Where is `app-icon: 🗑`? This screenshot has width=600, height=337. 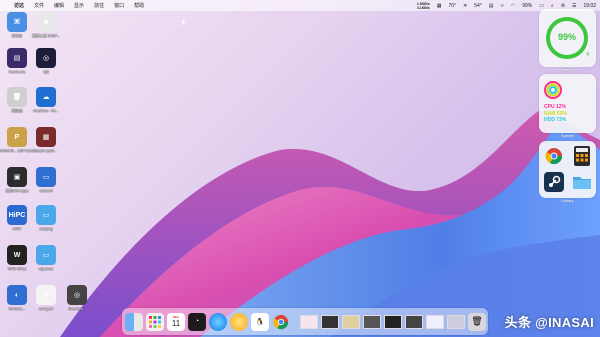 app-icon: 🗑 is located at coordinates (17, 97).